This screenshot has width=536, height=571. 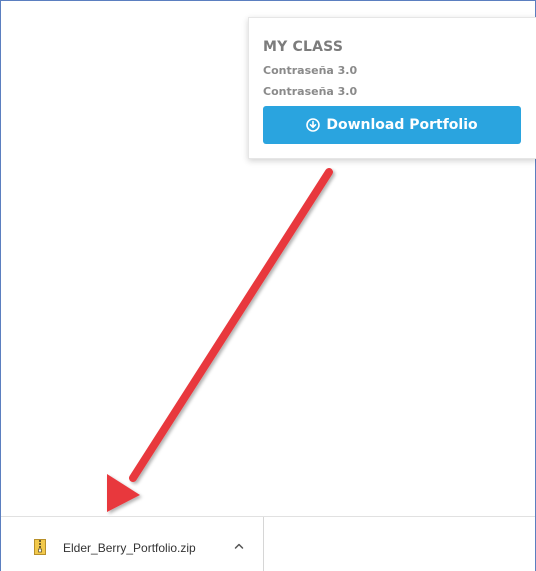 I want to click on browser-download-bar: Elder_Berry_Portfolio.zip, so click(x=268, y=543).